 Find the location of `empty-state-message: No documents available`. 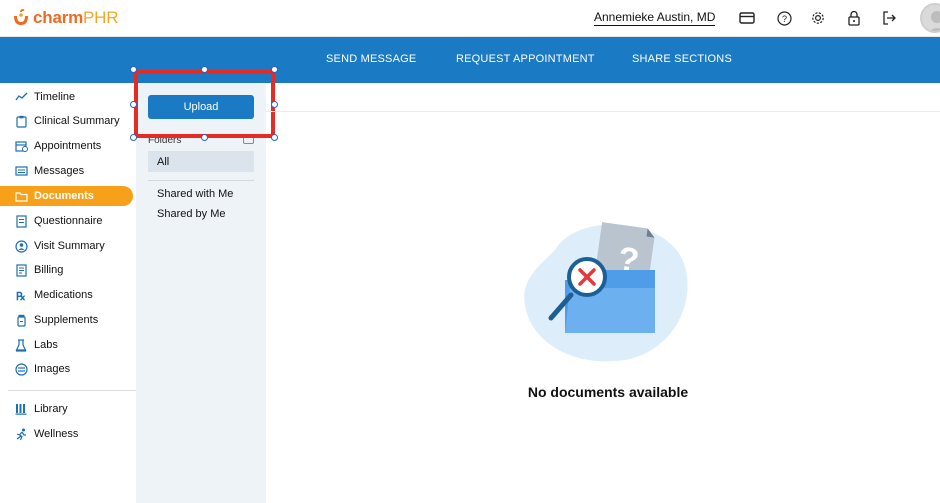

empty-state-message: No documents available is located at coordinates (608, 392).